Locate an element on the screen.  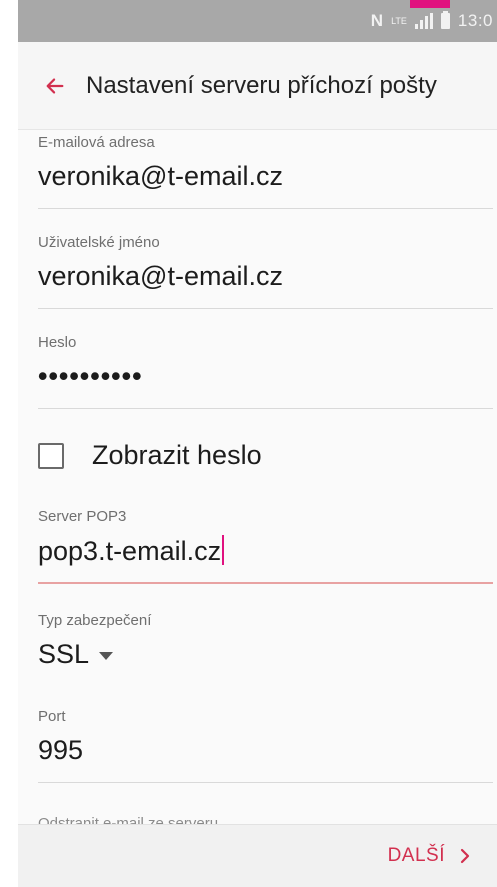
server-field: Server POP3 pop3.t-email.cz is located at coordinates (265, 546).